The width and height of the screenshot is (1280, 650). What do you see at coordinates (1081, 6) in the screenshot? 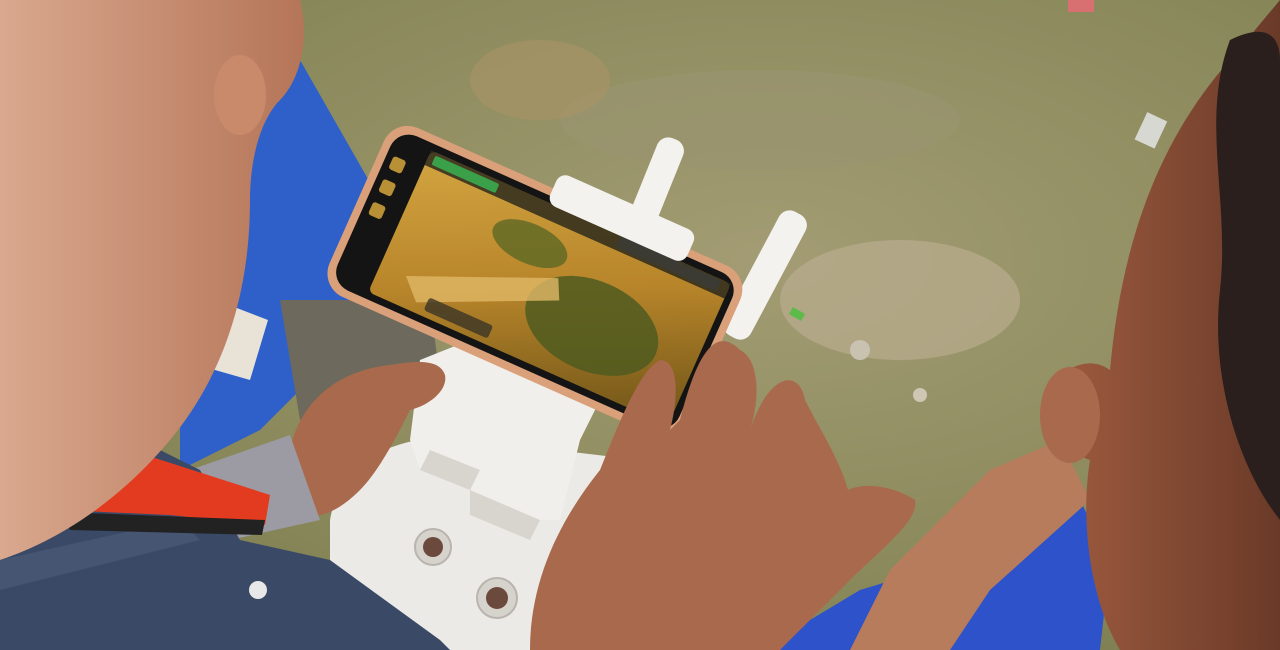
I see `litter` at bounding box center [1081, 6].